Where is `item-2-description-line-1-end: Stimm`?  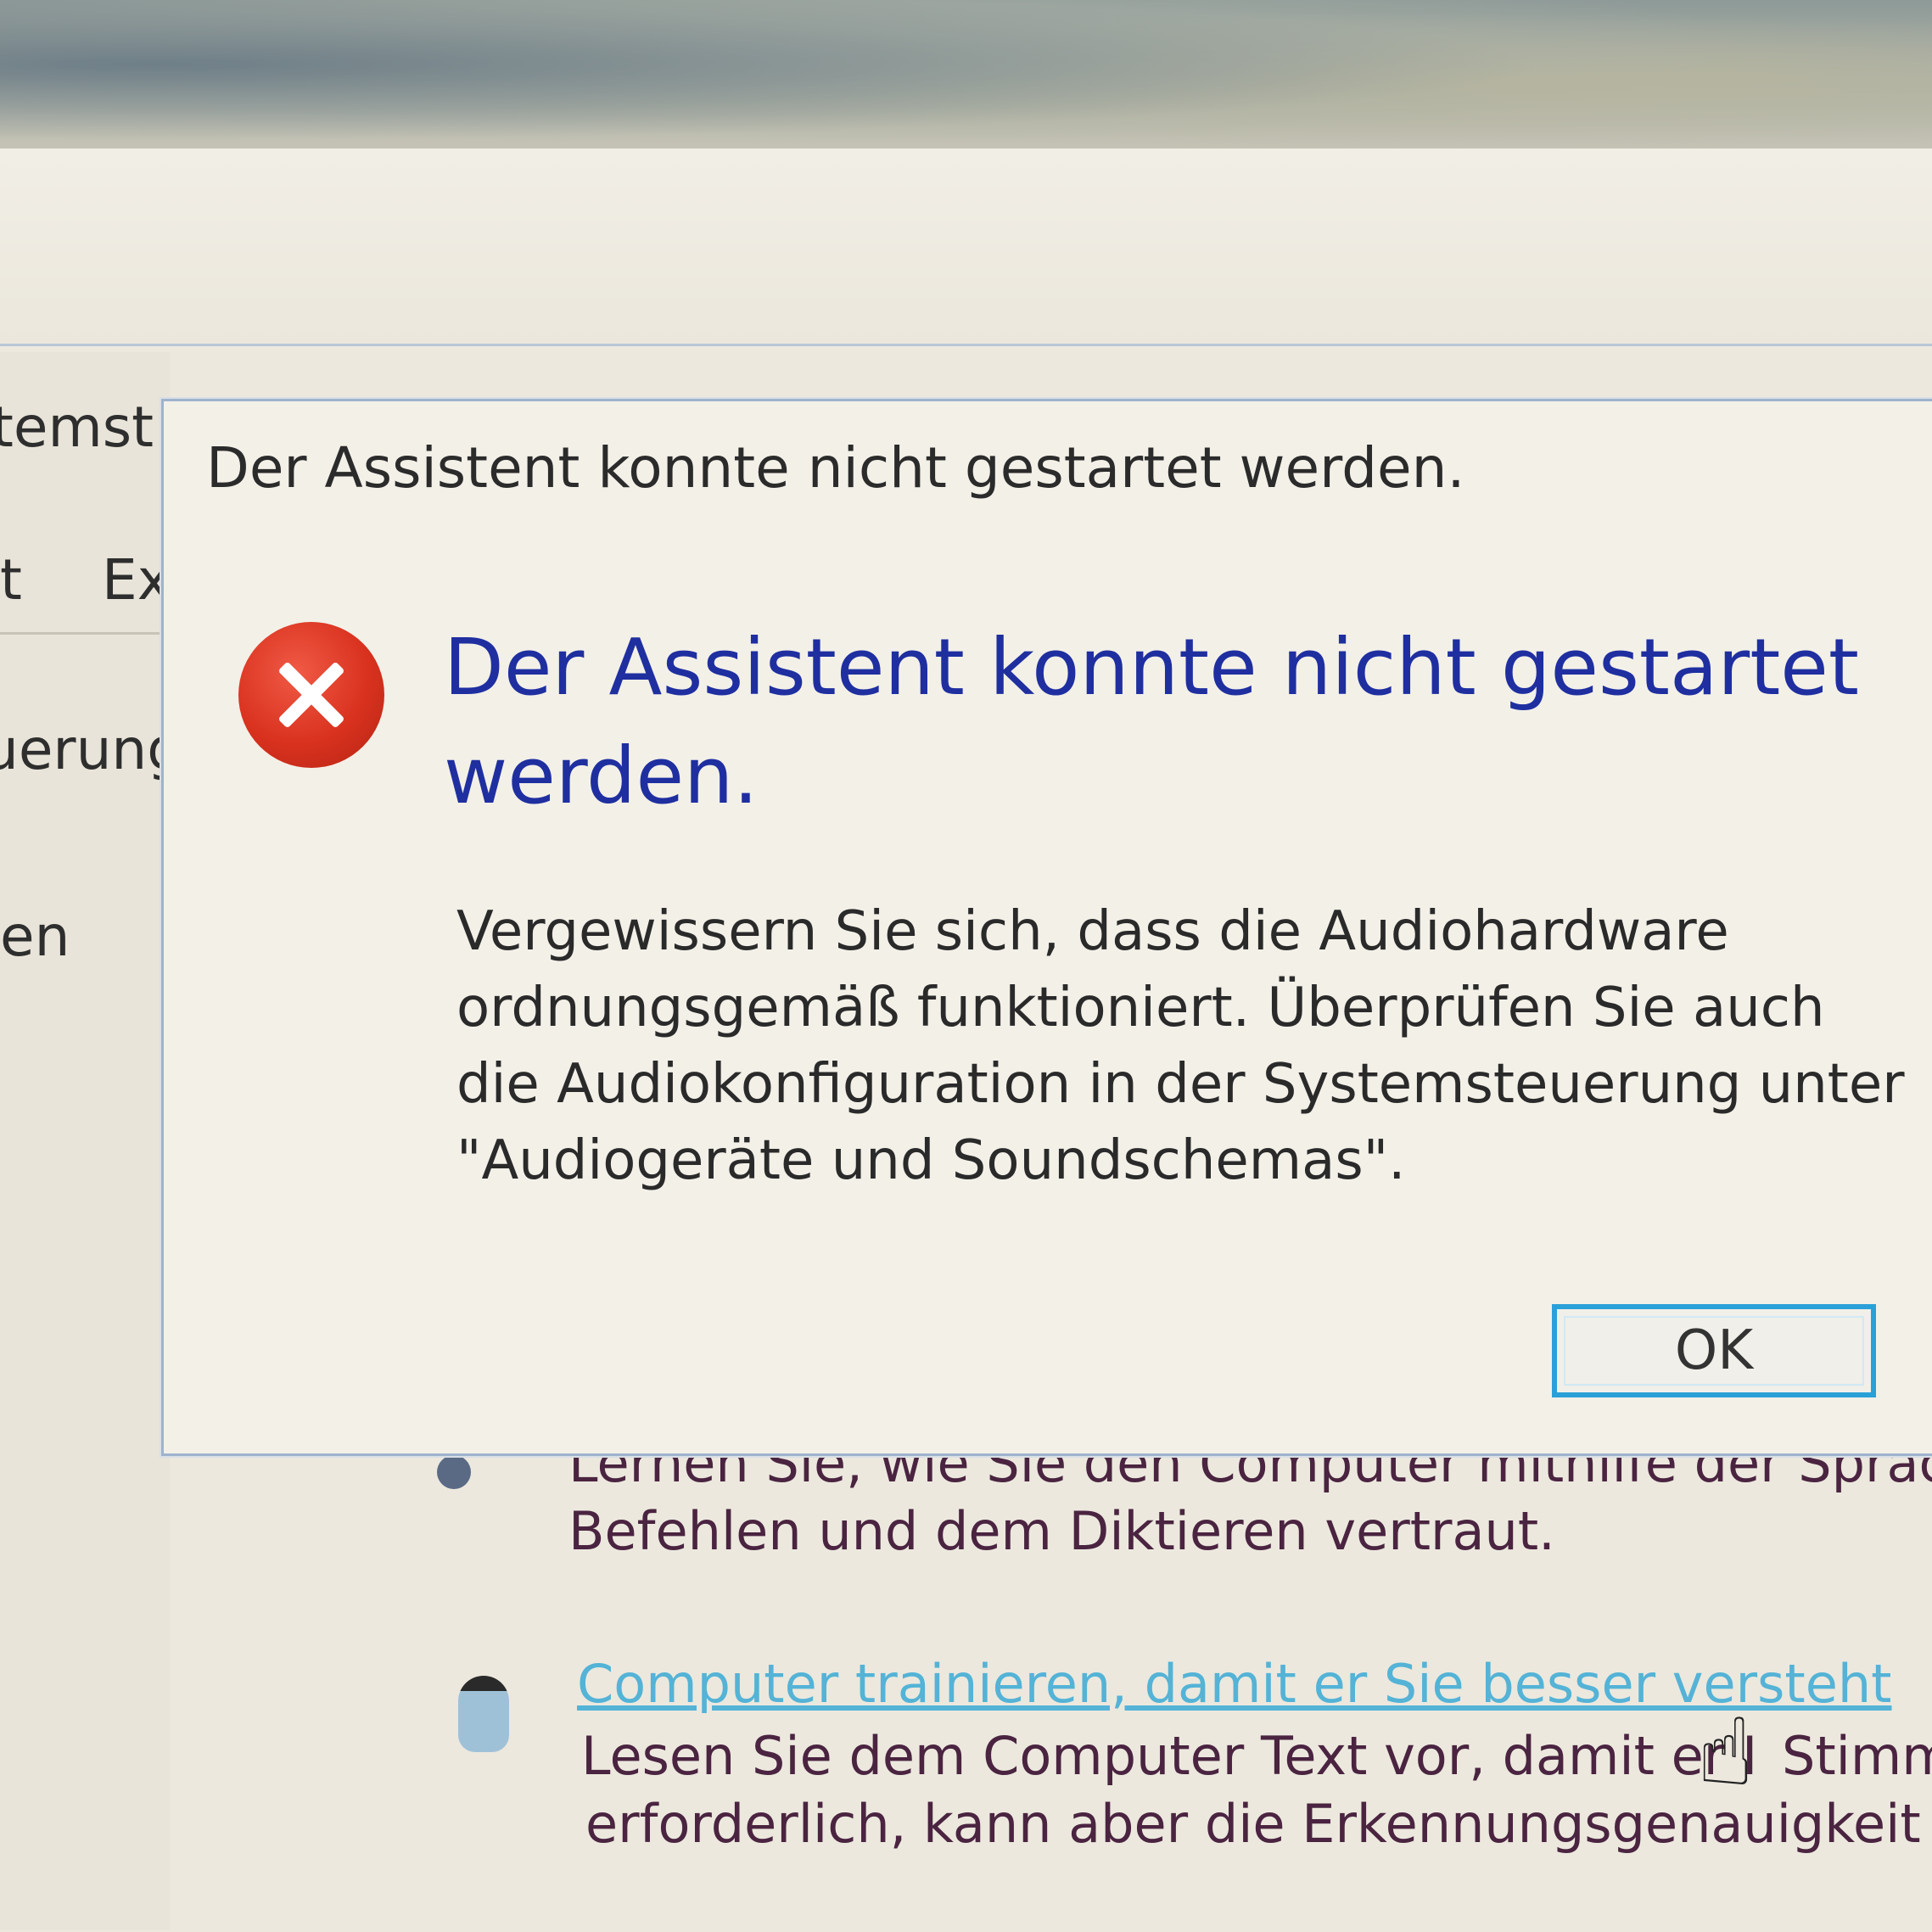
item-2-description-line-1-end: Stimm is located at coordinates (1857, 1756).